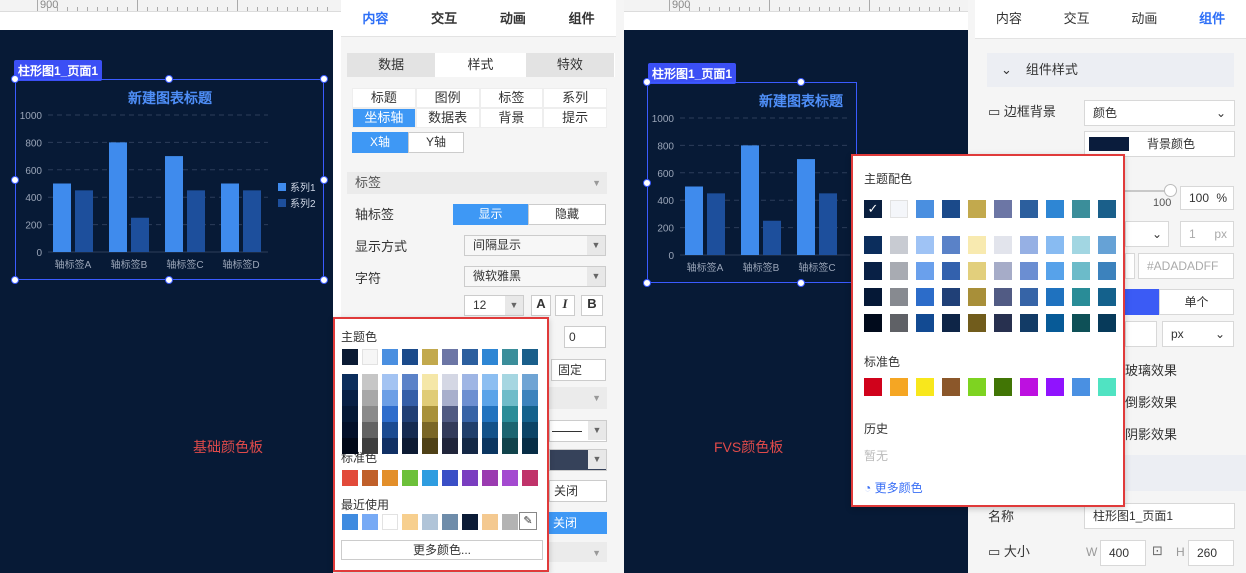 The image size is (1246, 573). I want to click on theme-scheme-swatch: ✓, so click(873, 209).